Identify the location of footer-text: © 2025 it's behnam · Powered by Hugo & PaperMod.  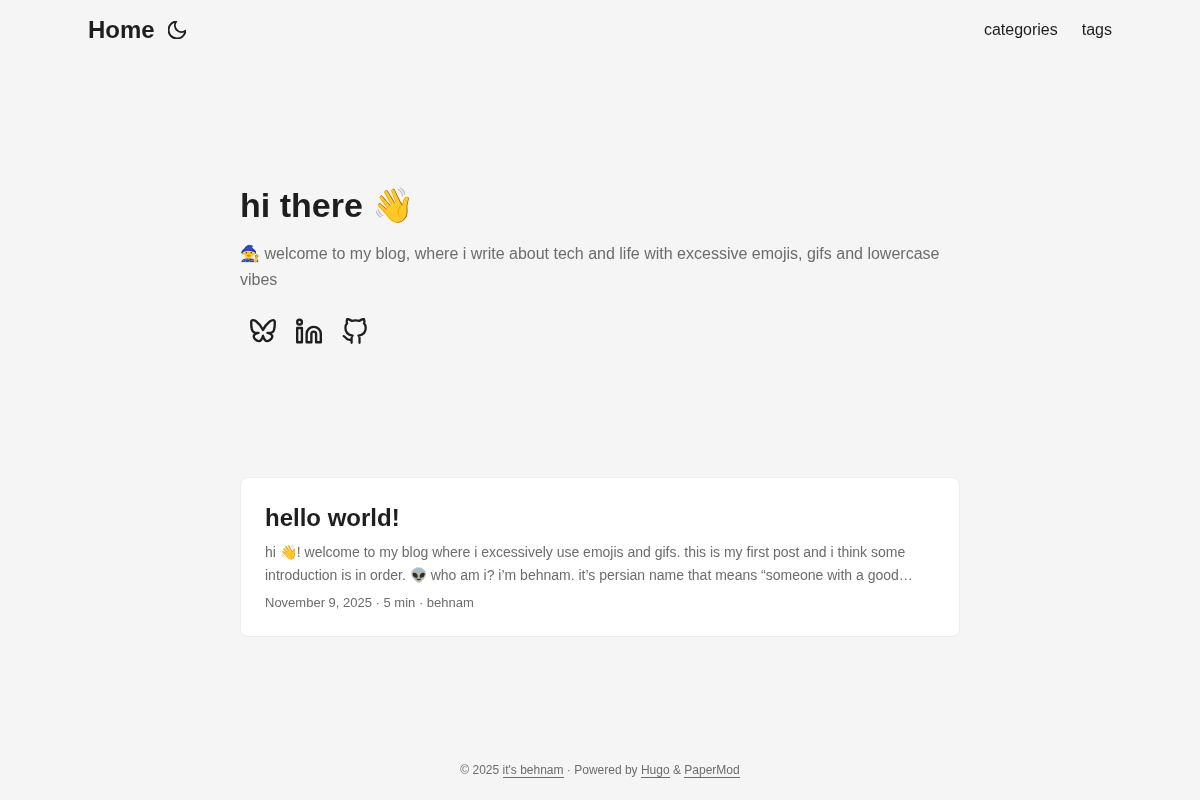
(600, 770).